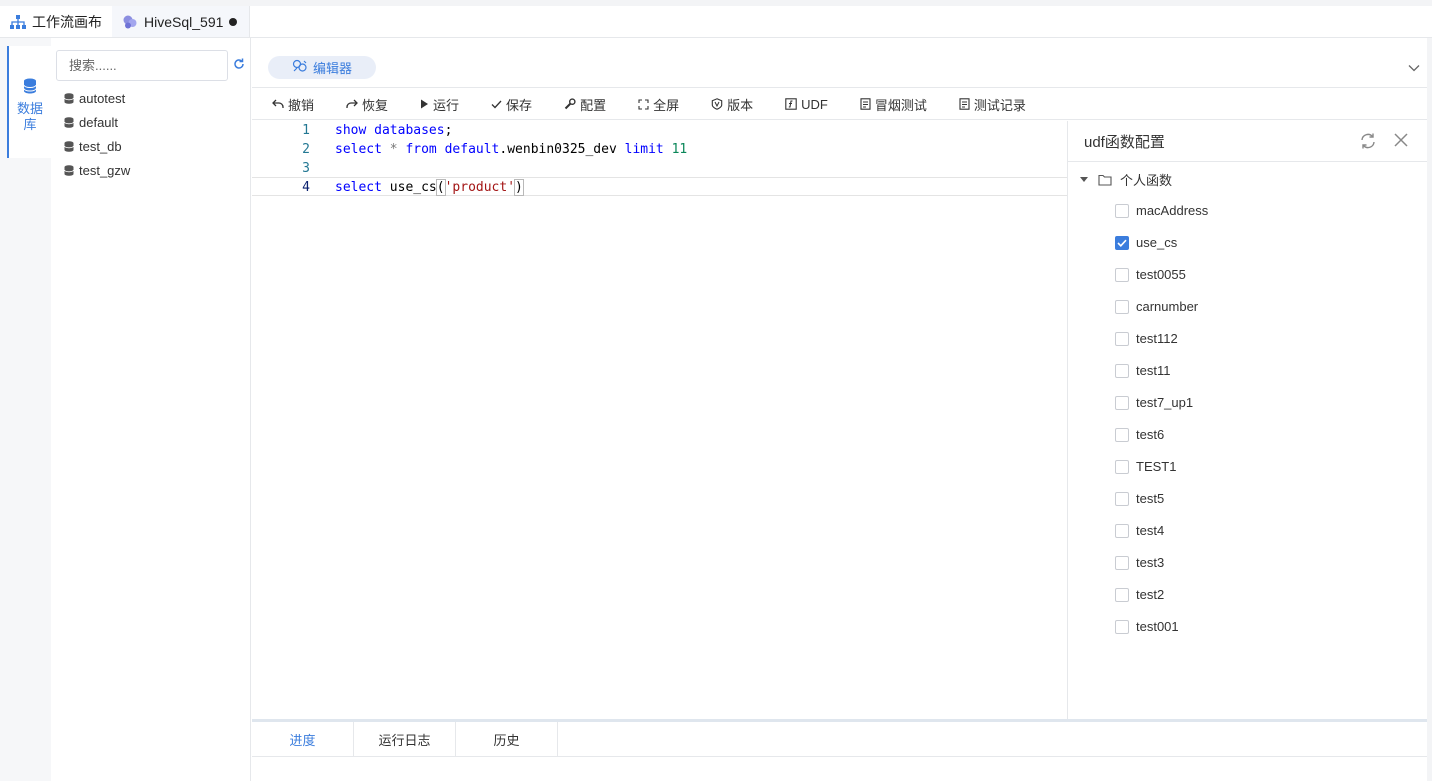 This screenshot has height=781, width=1432. What do you see at coordinates (405, 739) in the screenshot?
I see `tab-run-log: 运行日志` at bounding box center [405, 739].